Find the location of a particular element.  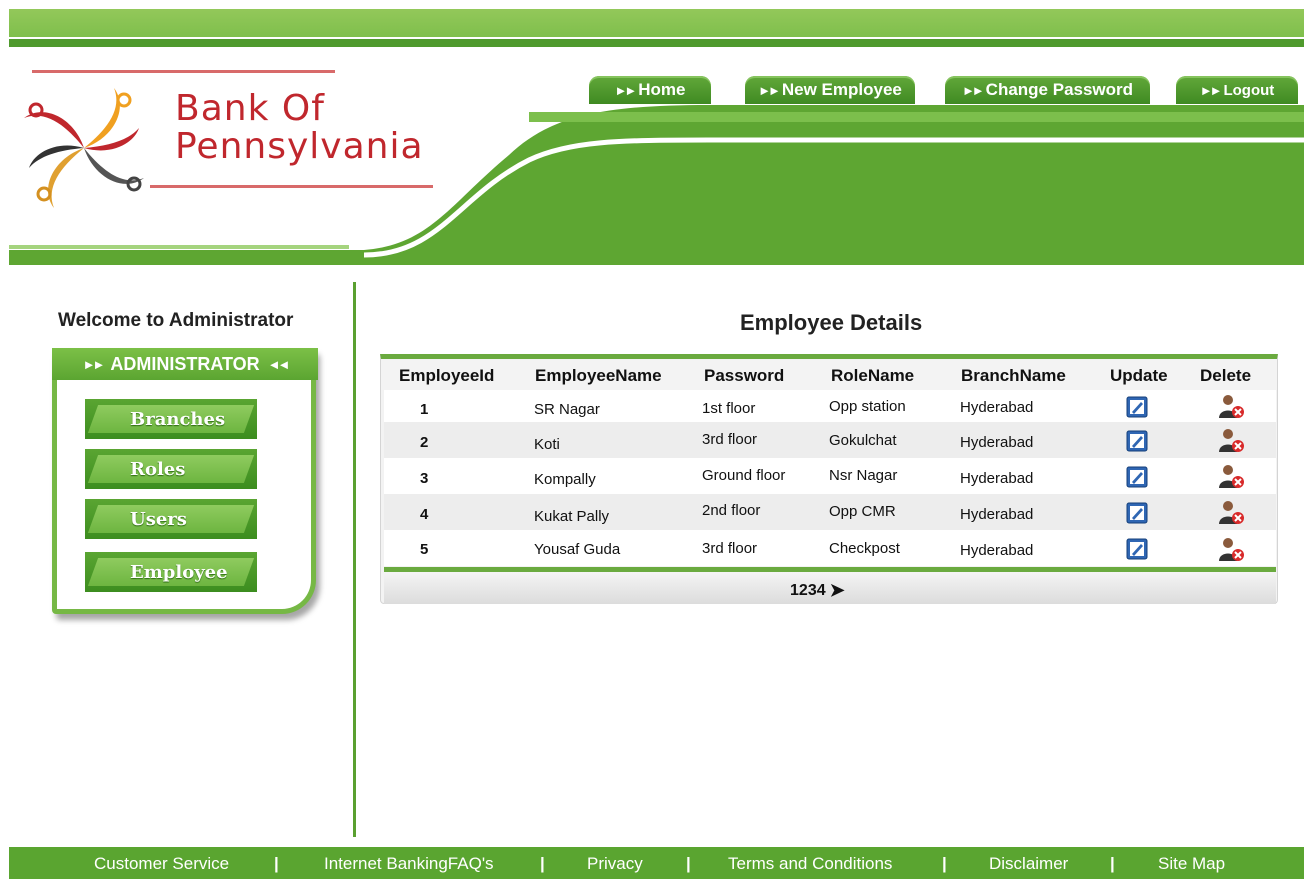

cell-employee-name: SR Nagar is located at coordinates (567, 409).